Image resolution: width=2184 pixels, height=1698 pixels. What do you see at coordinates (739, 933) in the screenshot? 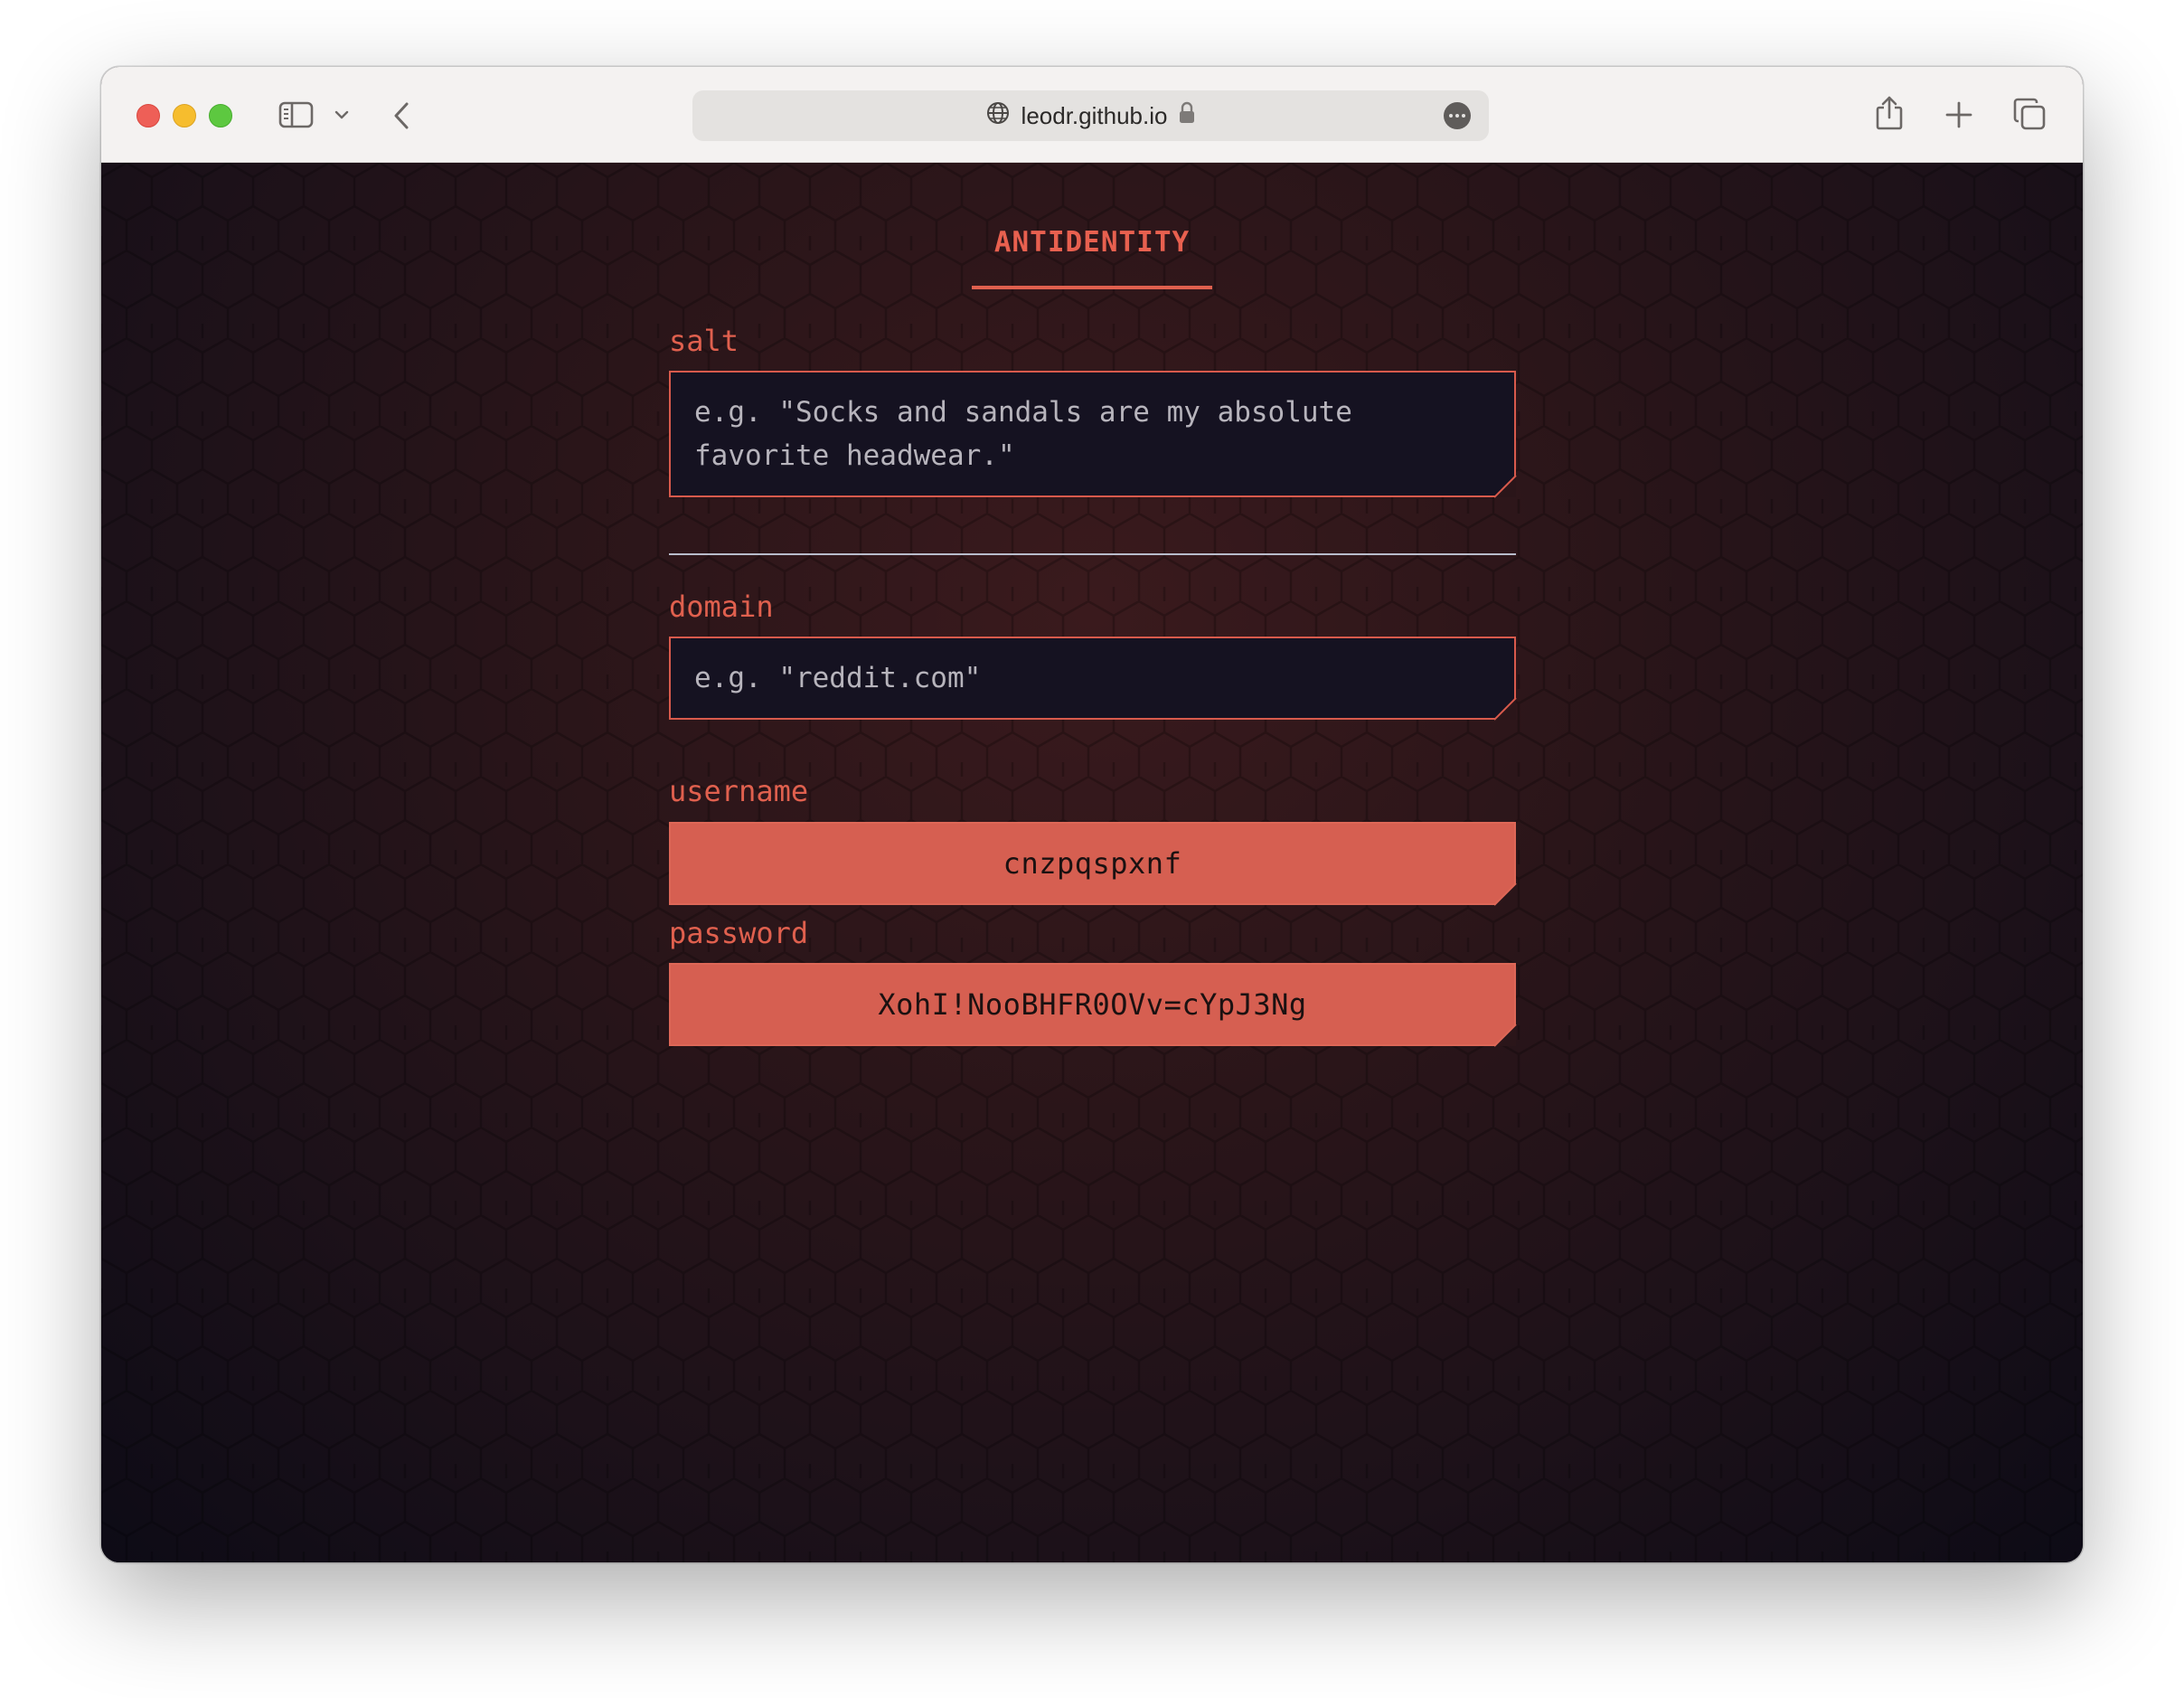
I see `password-label: password` at bounding box center [739, 933].